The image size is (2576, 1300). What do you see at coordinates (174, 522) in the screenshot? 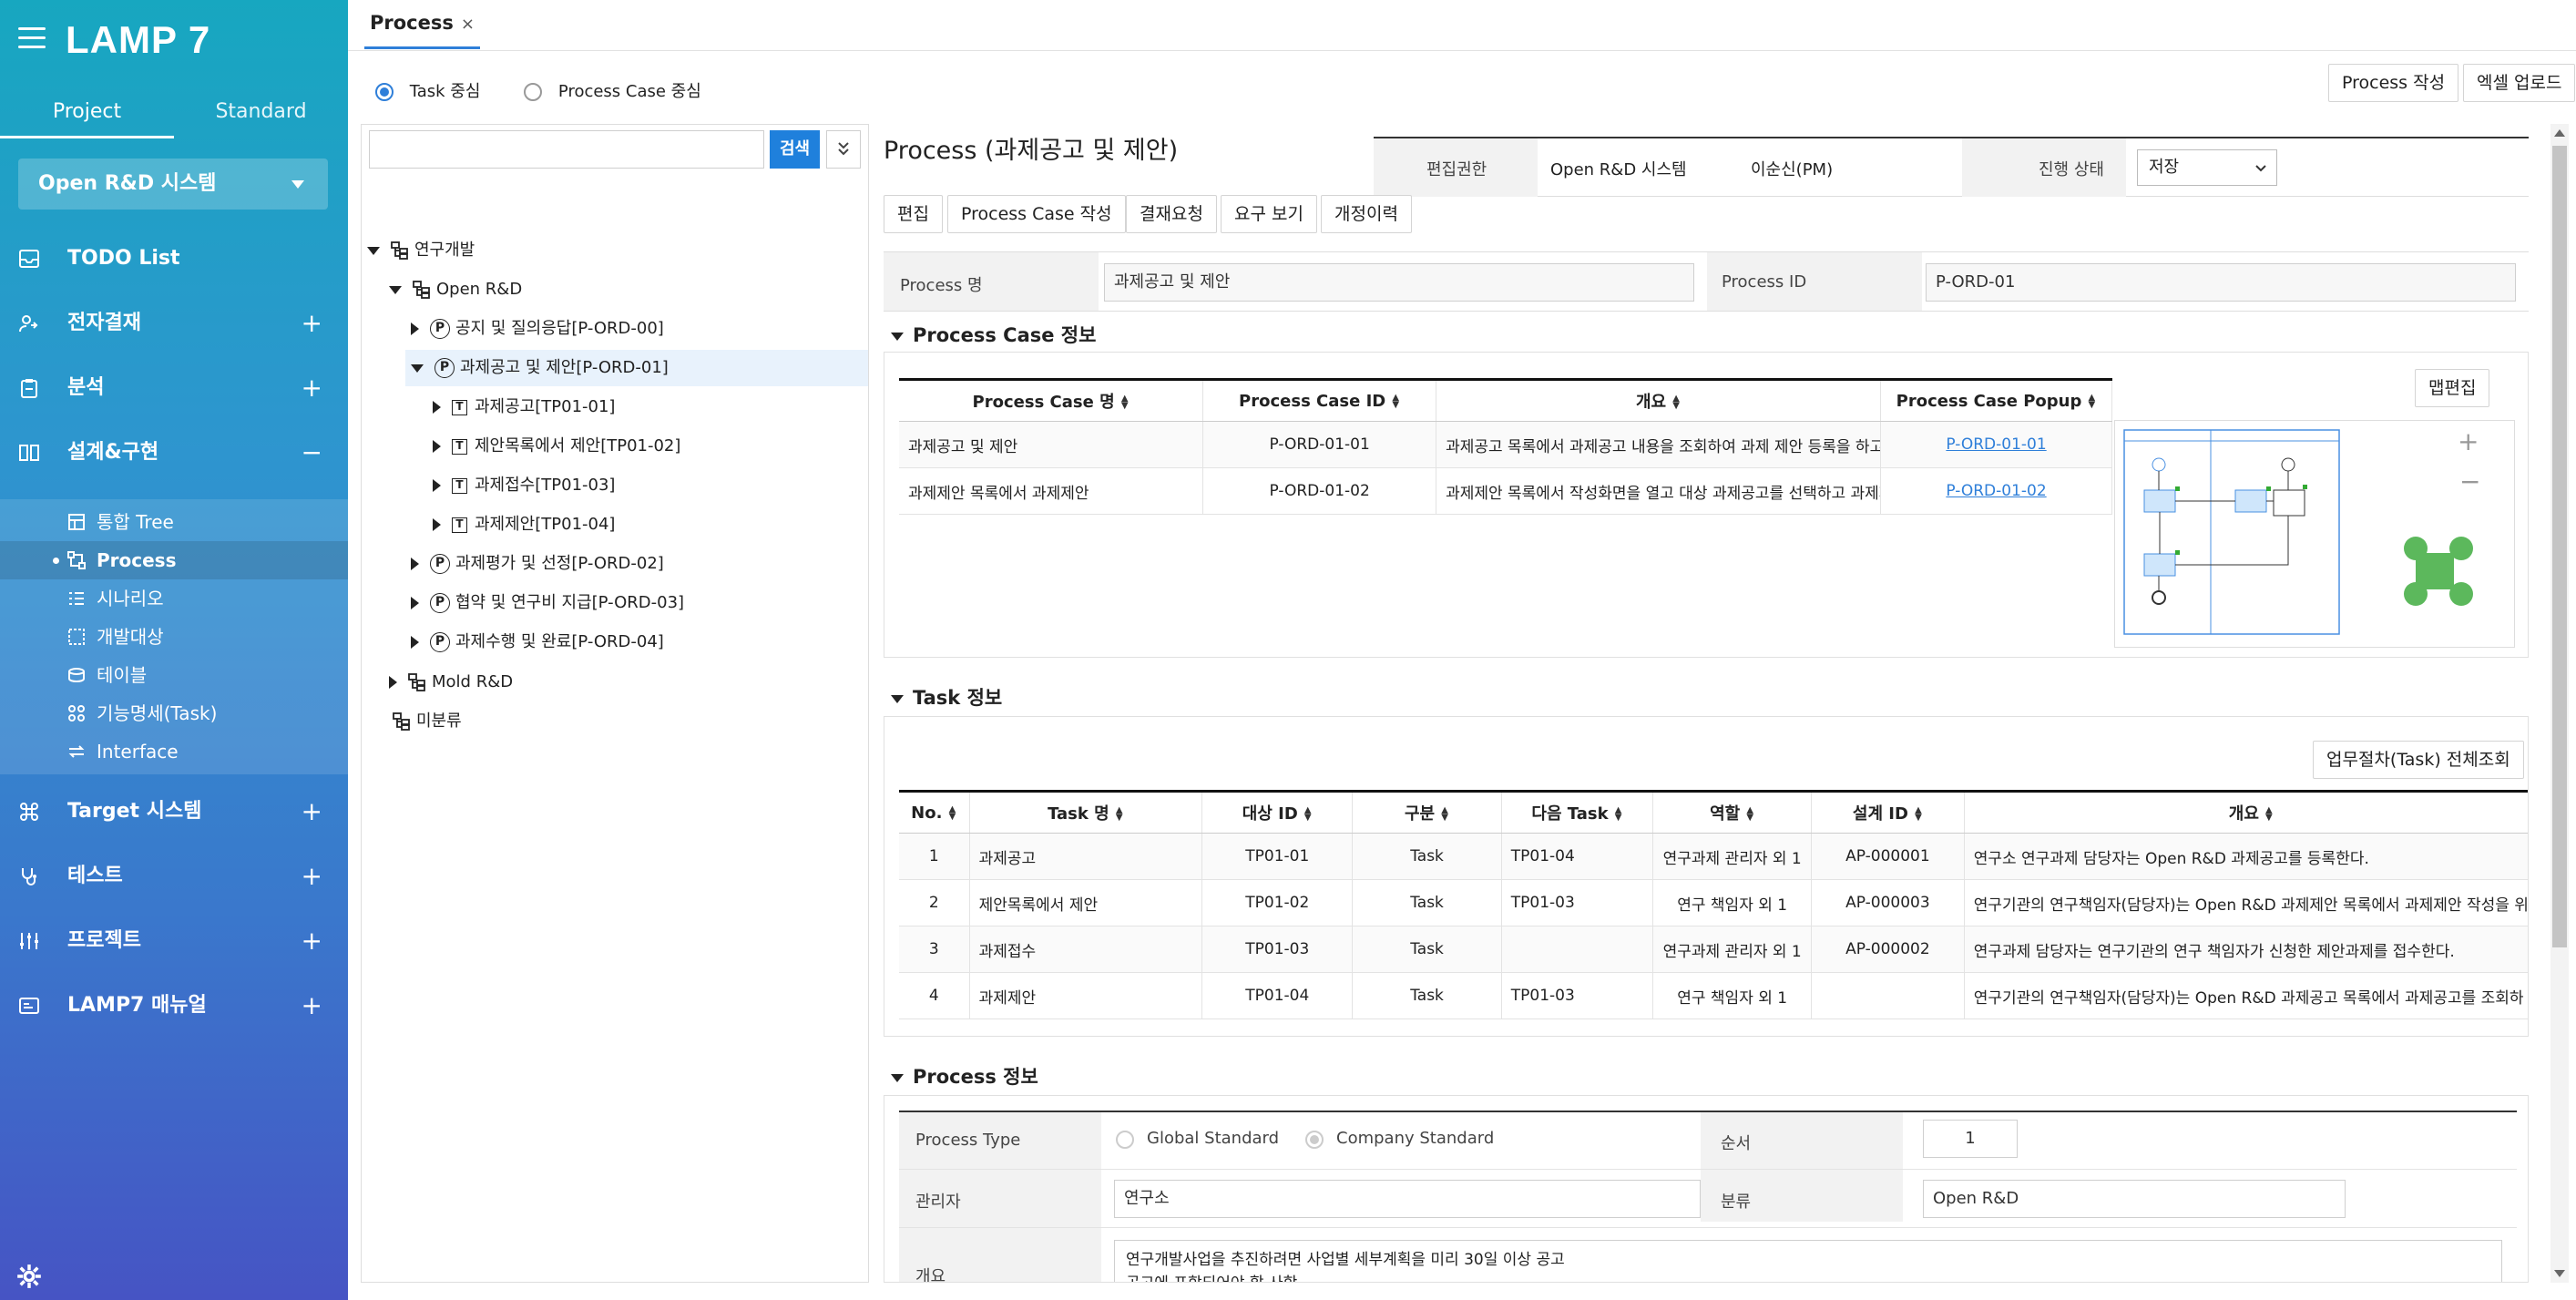
I see `sidebar-item-integrated-tree: 통합 Tree` at bounding box center [174, 522].